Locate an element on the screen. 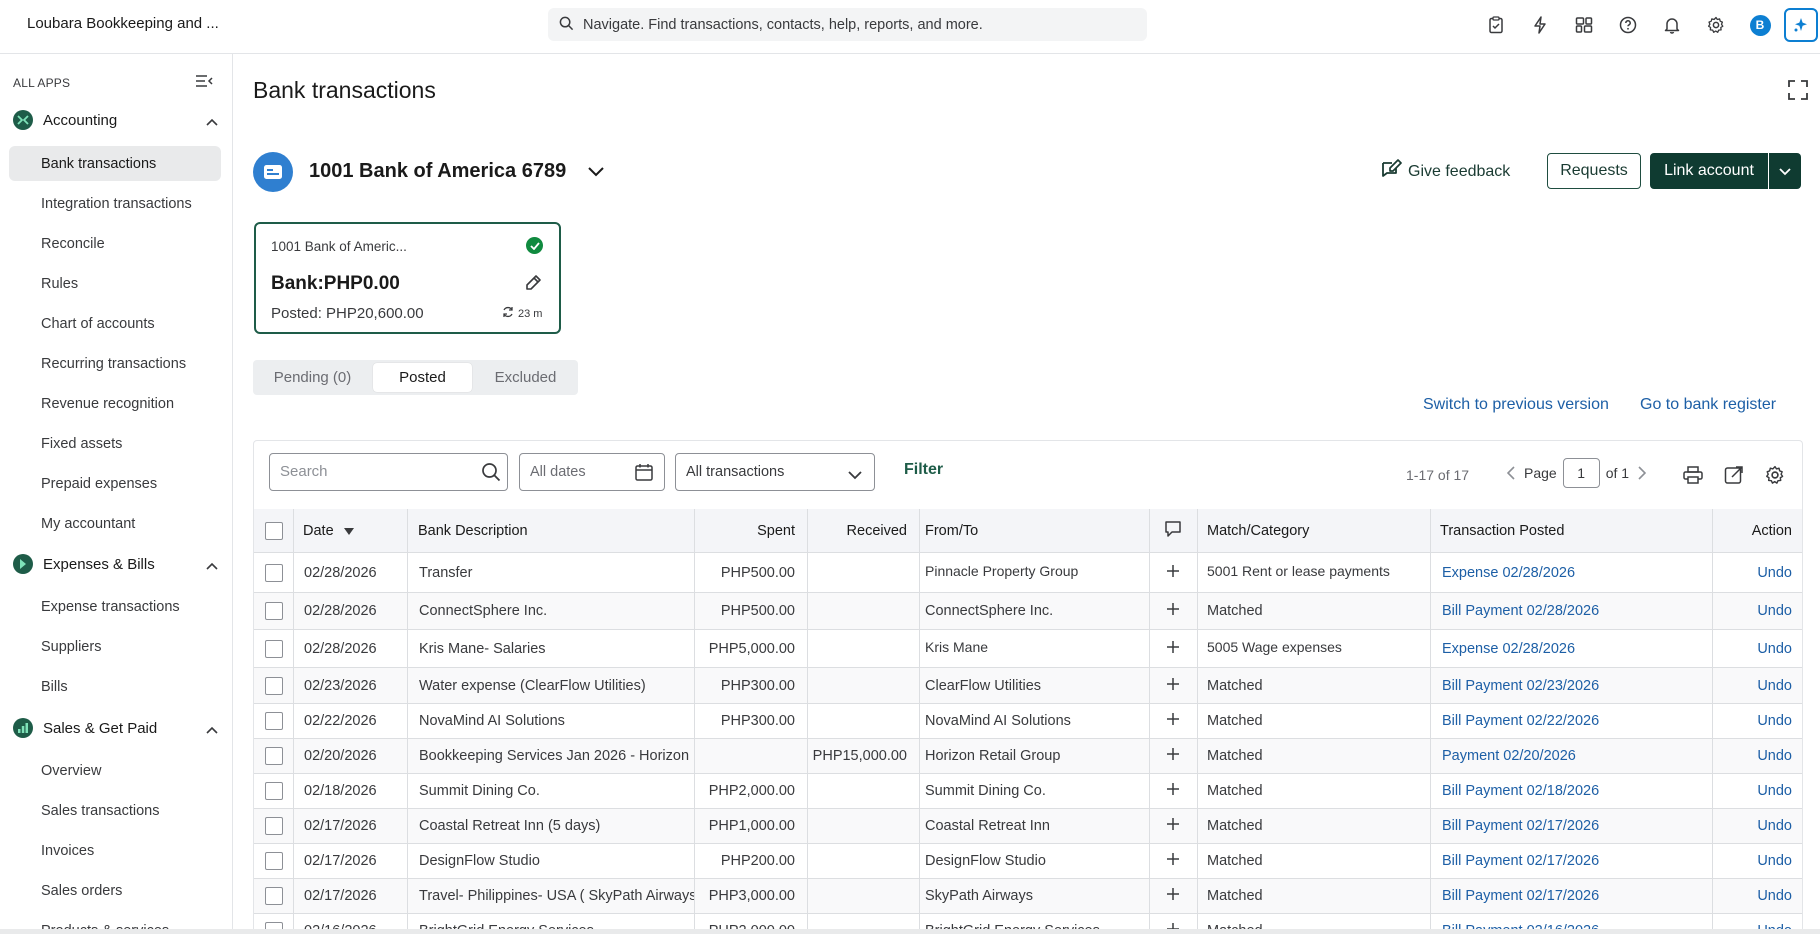 The height and width of the screenshot is (934, 1820). cell-transaction-posted: Bill Payment 02/23/2026 is located at coordinates (1571, 685).